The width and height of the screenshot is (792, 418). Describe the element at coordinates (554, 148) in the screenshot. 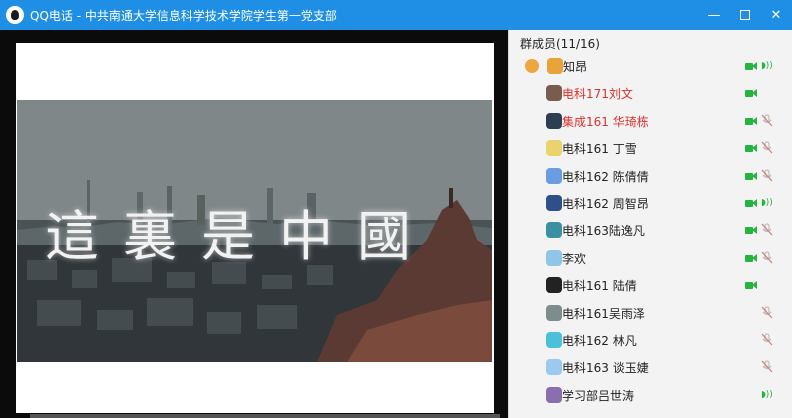

I see `user-avatar-yellow` at that location.